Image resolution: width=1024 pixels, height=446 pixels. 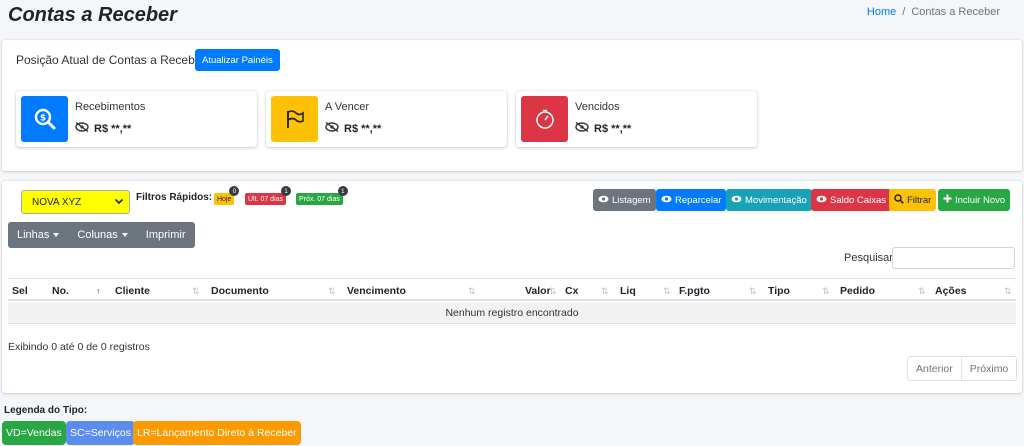 I want to click on column-header-pedido: Pedido, so click(x=857, y=291).